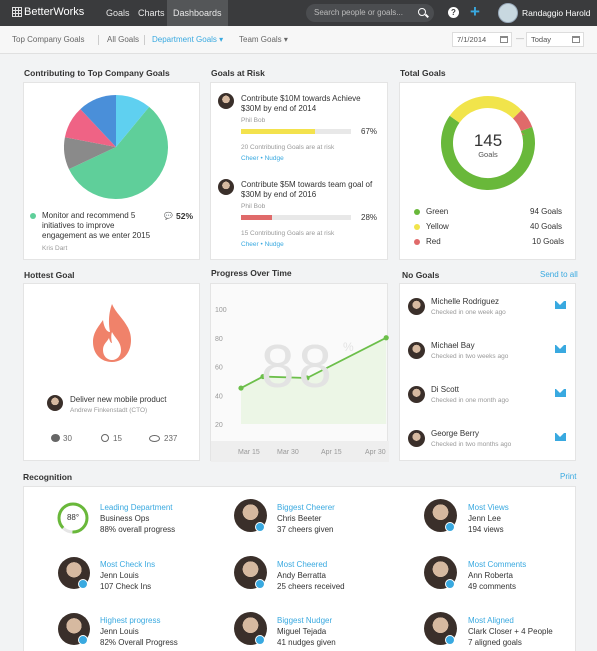 The height and width of the screenshot is (651, 597). I want to click on recognition-winner: Jenn Lee, so click(484, 518).